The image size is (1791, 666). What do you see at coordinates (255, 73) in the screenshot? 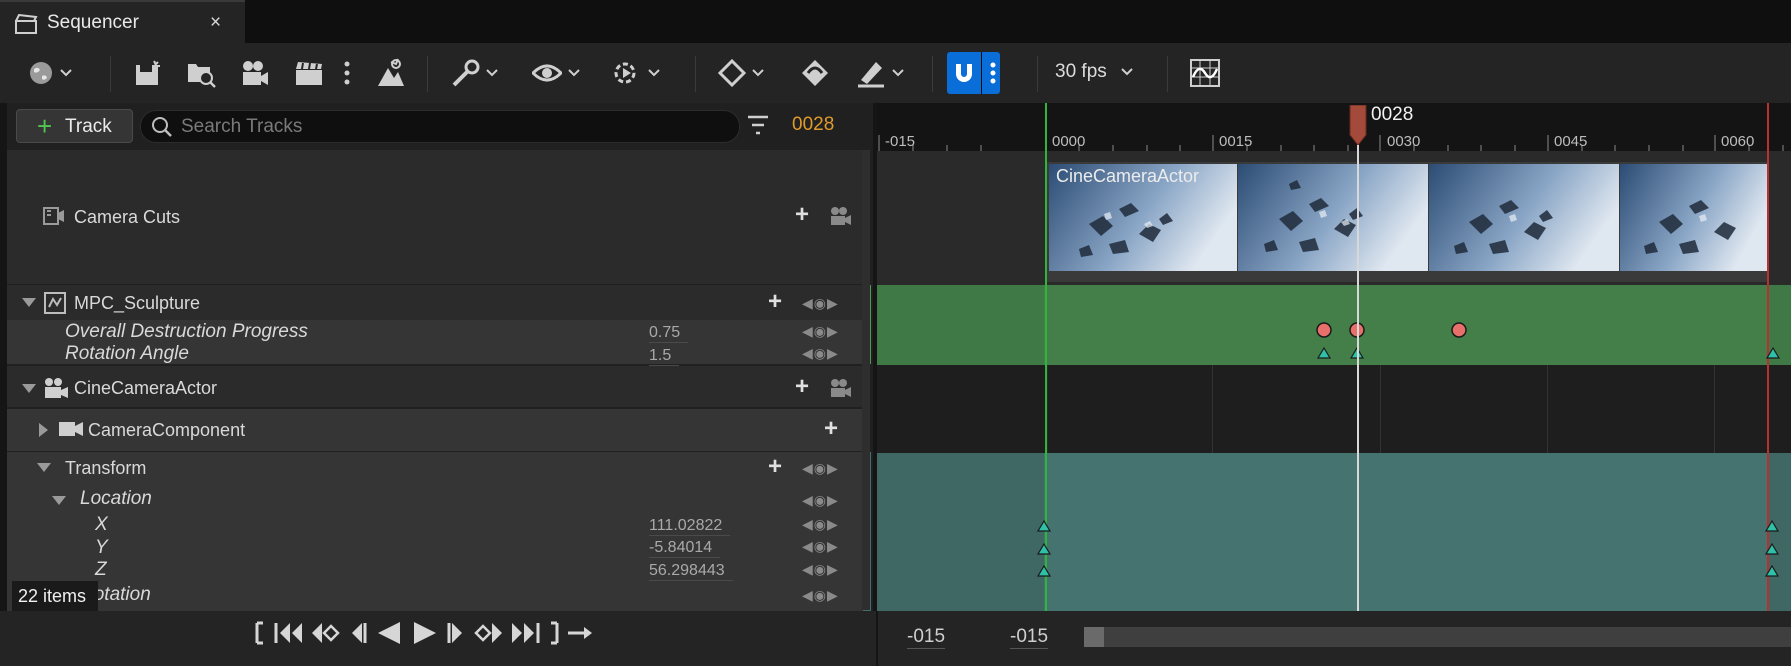
I see `camera-actor-button` at bounding box center [255, 73].